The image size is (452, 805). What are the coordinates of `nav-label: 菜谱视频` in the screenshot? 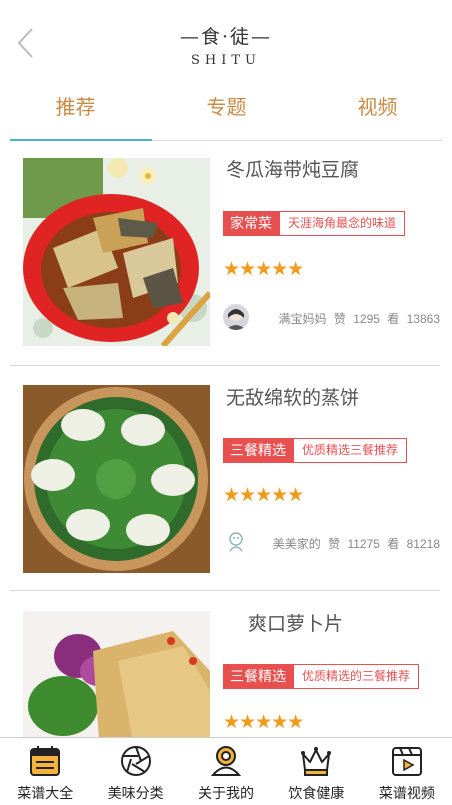 It's located at (406, 793).